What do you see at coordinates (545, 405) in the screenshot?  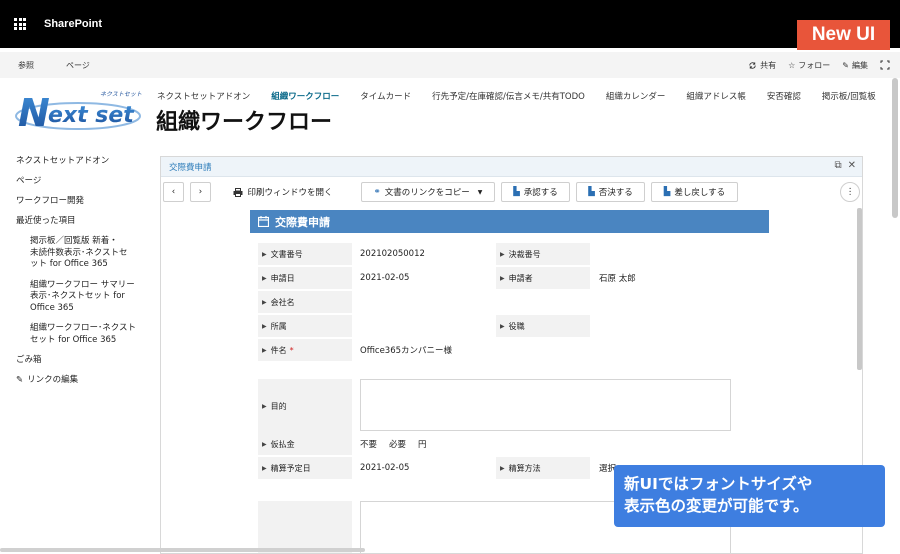 I see `purpose-textarea` at bounding box center [545, 405].